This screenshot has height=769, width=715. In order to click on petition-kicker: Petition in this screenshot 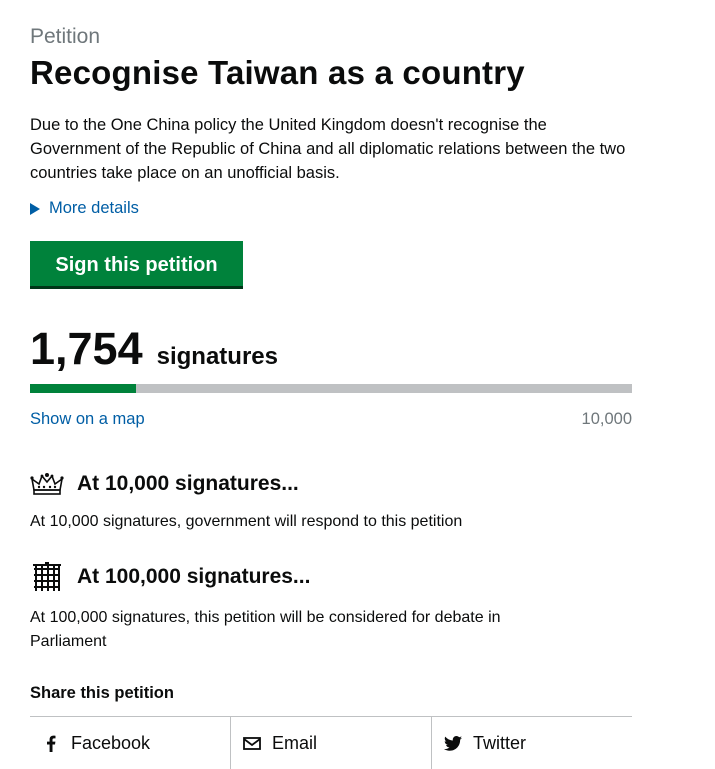, I will do `click(65, 36)`.